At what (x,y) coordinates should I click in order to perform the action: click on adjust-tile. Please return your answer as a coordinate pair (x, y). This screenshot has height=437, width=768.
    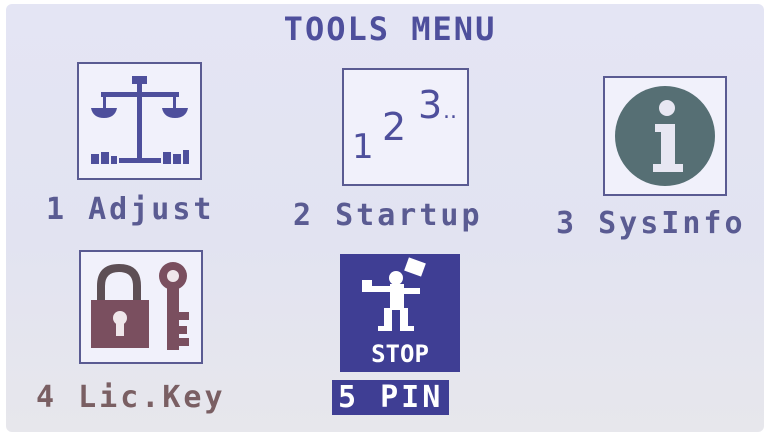
    Looking at the image, I should click on (139, 121).